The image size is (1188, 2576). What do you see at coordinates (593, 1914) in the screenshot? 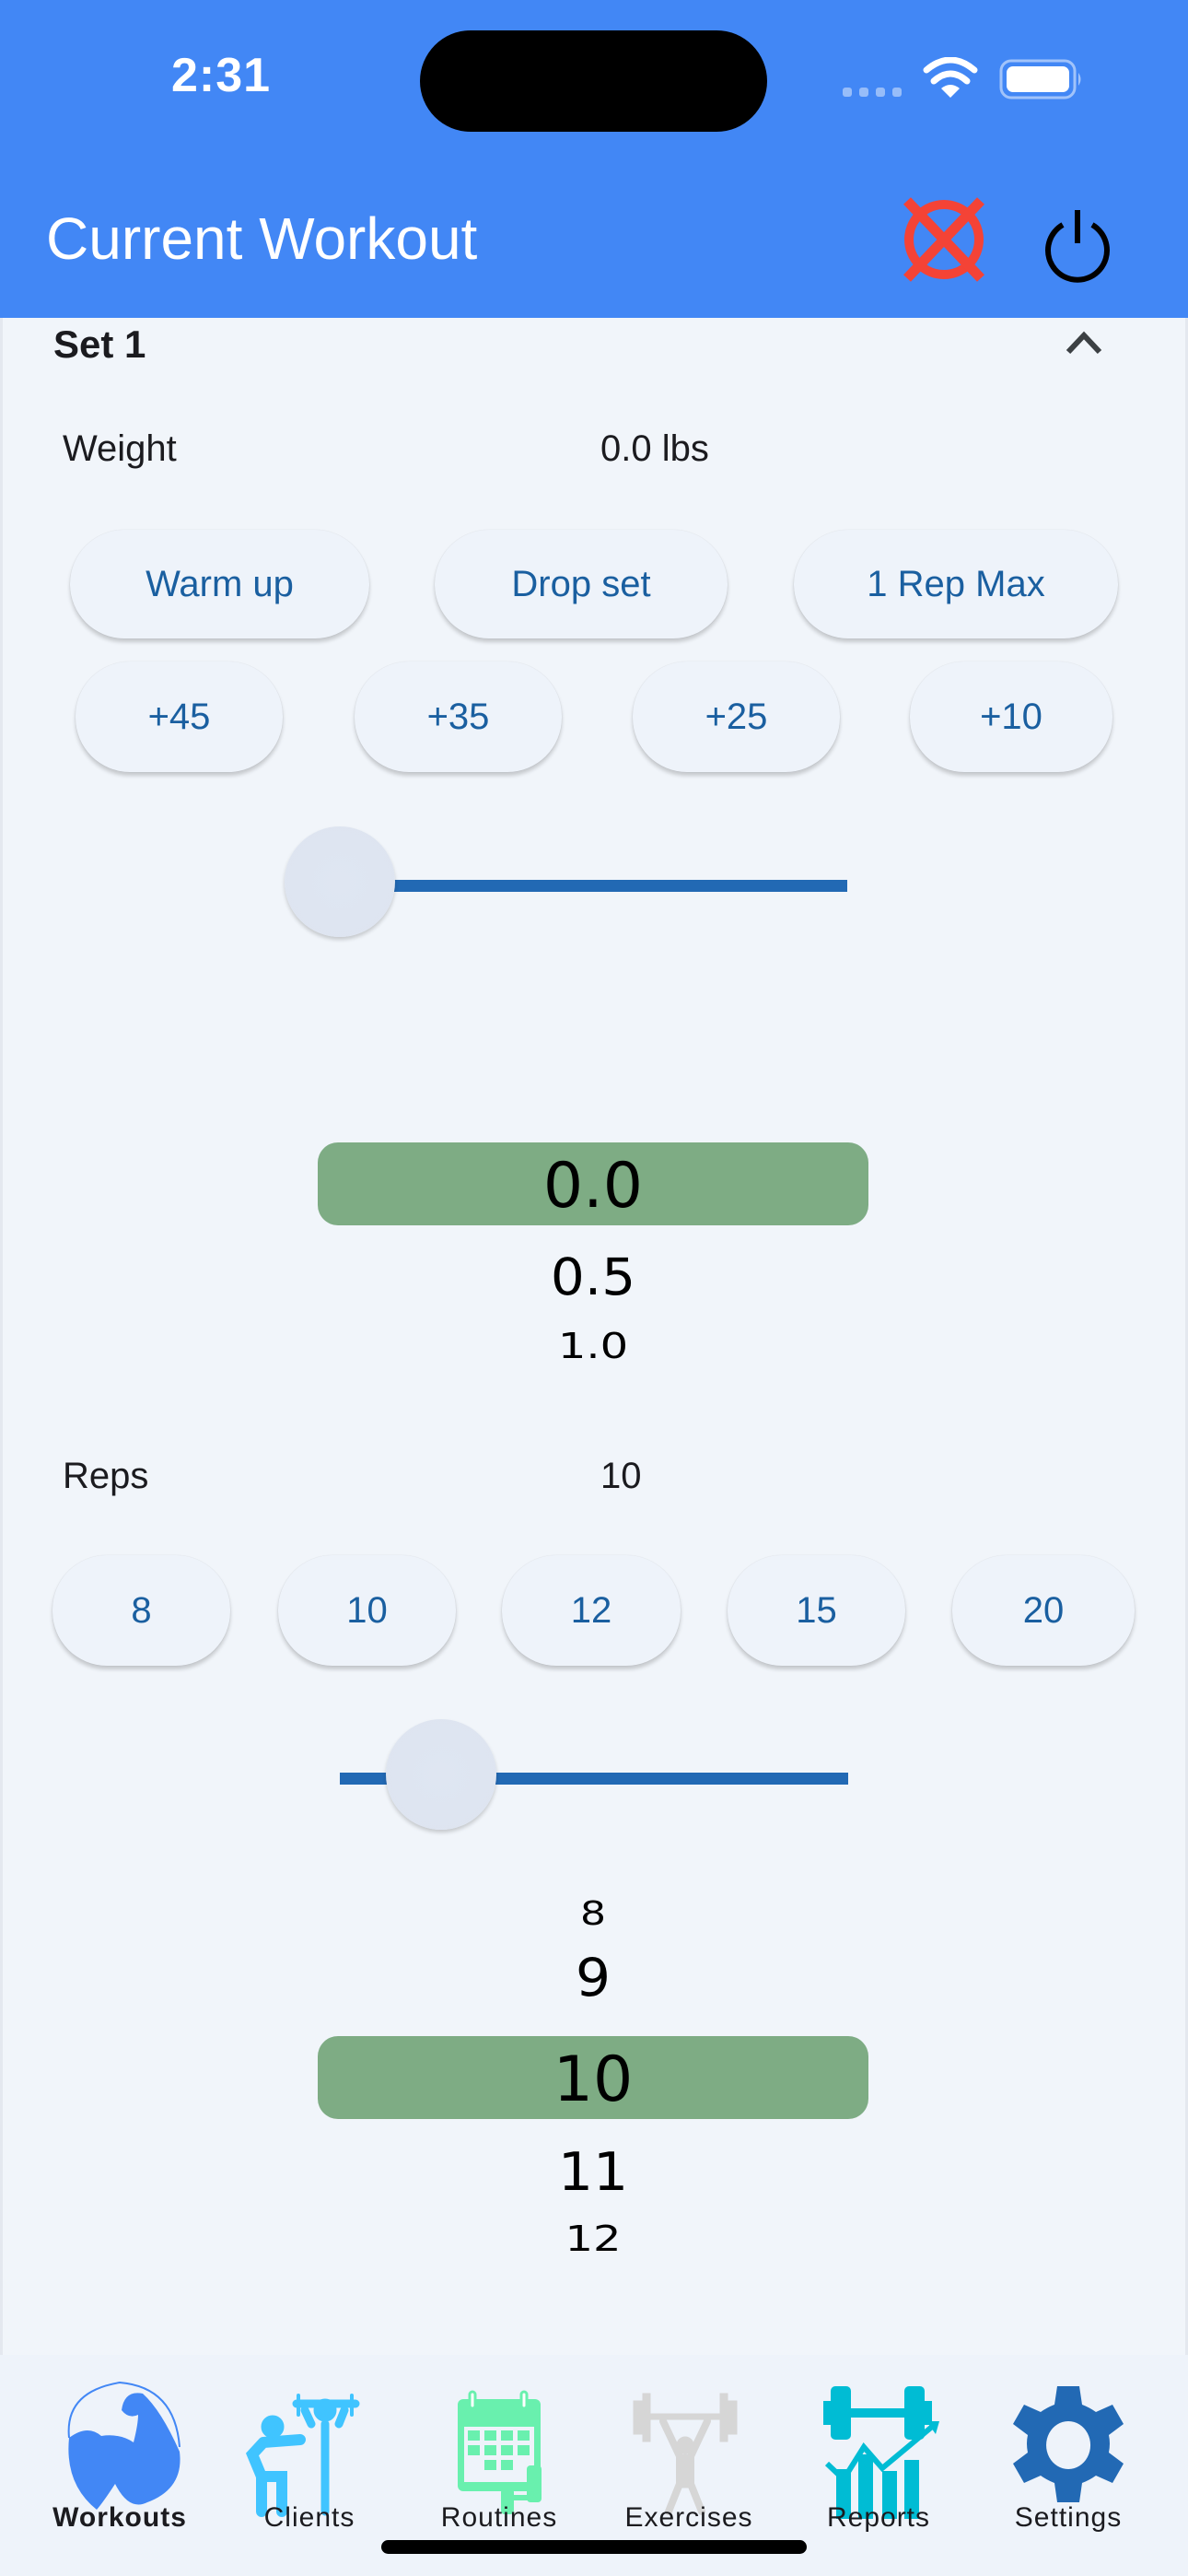
I see `picker-item: 8` at bounding box center [593, 1914].